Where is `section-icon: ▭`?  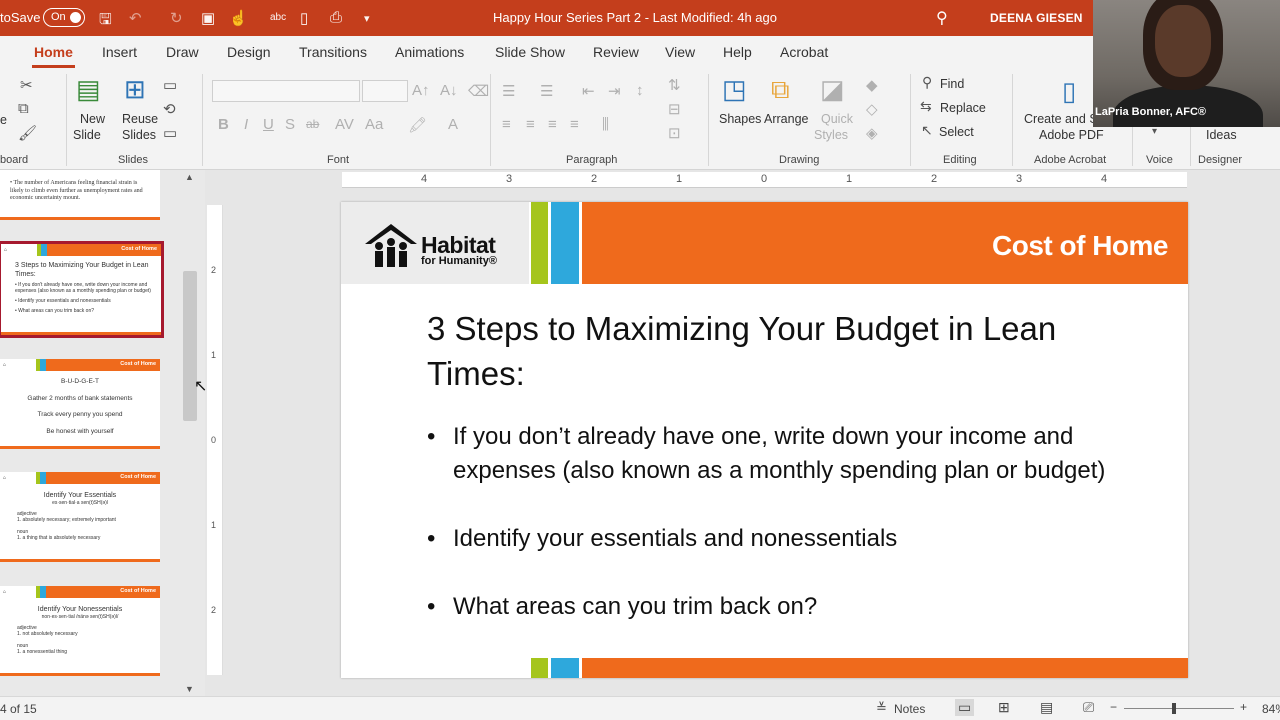
section-icon: ▭ is located at coordinates (170, 133).